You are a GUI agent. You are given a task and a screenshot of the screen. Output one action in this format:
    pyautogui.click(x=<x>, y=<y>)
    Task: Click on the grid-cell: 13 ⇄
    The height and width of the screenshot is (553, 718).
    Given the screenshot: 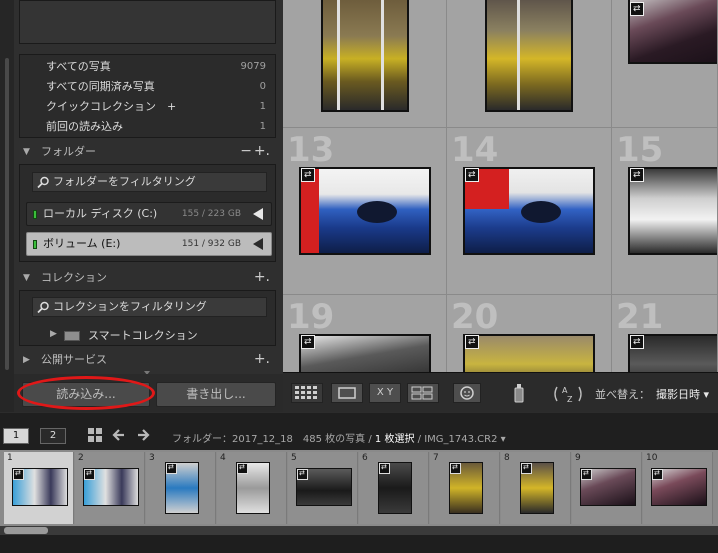 What is the action you would take?
    pyautogui.click(x=365, y=211)
    